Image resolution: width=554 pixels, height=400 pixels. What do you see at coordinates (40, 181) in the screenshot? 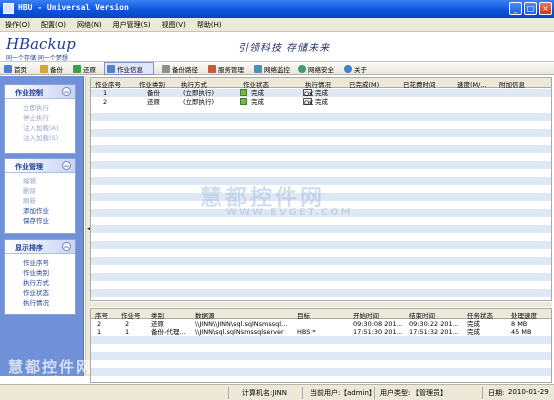
I see `sidebar-item-edit: 编辑` at bounding box center [40, 181].